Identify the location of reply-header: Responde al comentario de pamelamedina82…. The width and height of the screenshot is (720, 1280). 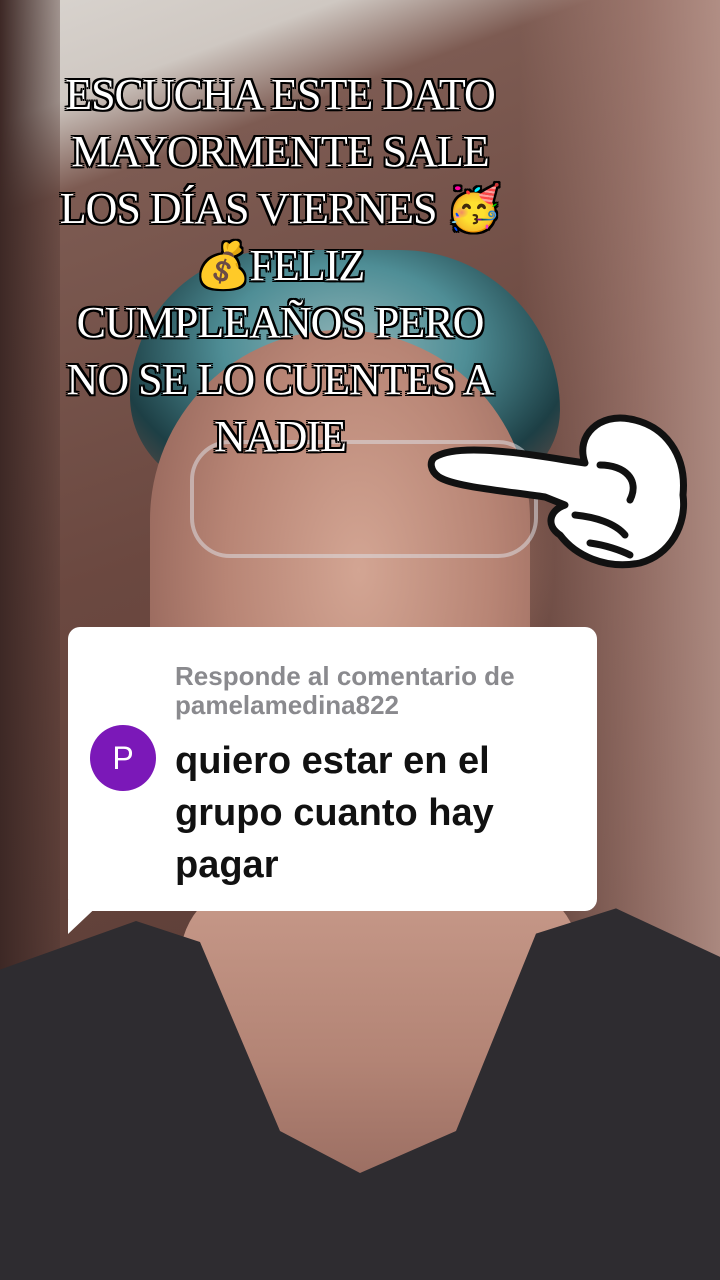
(380, 691).